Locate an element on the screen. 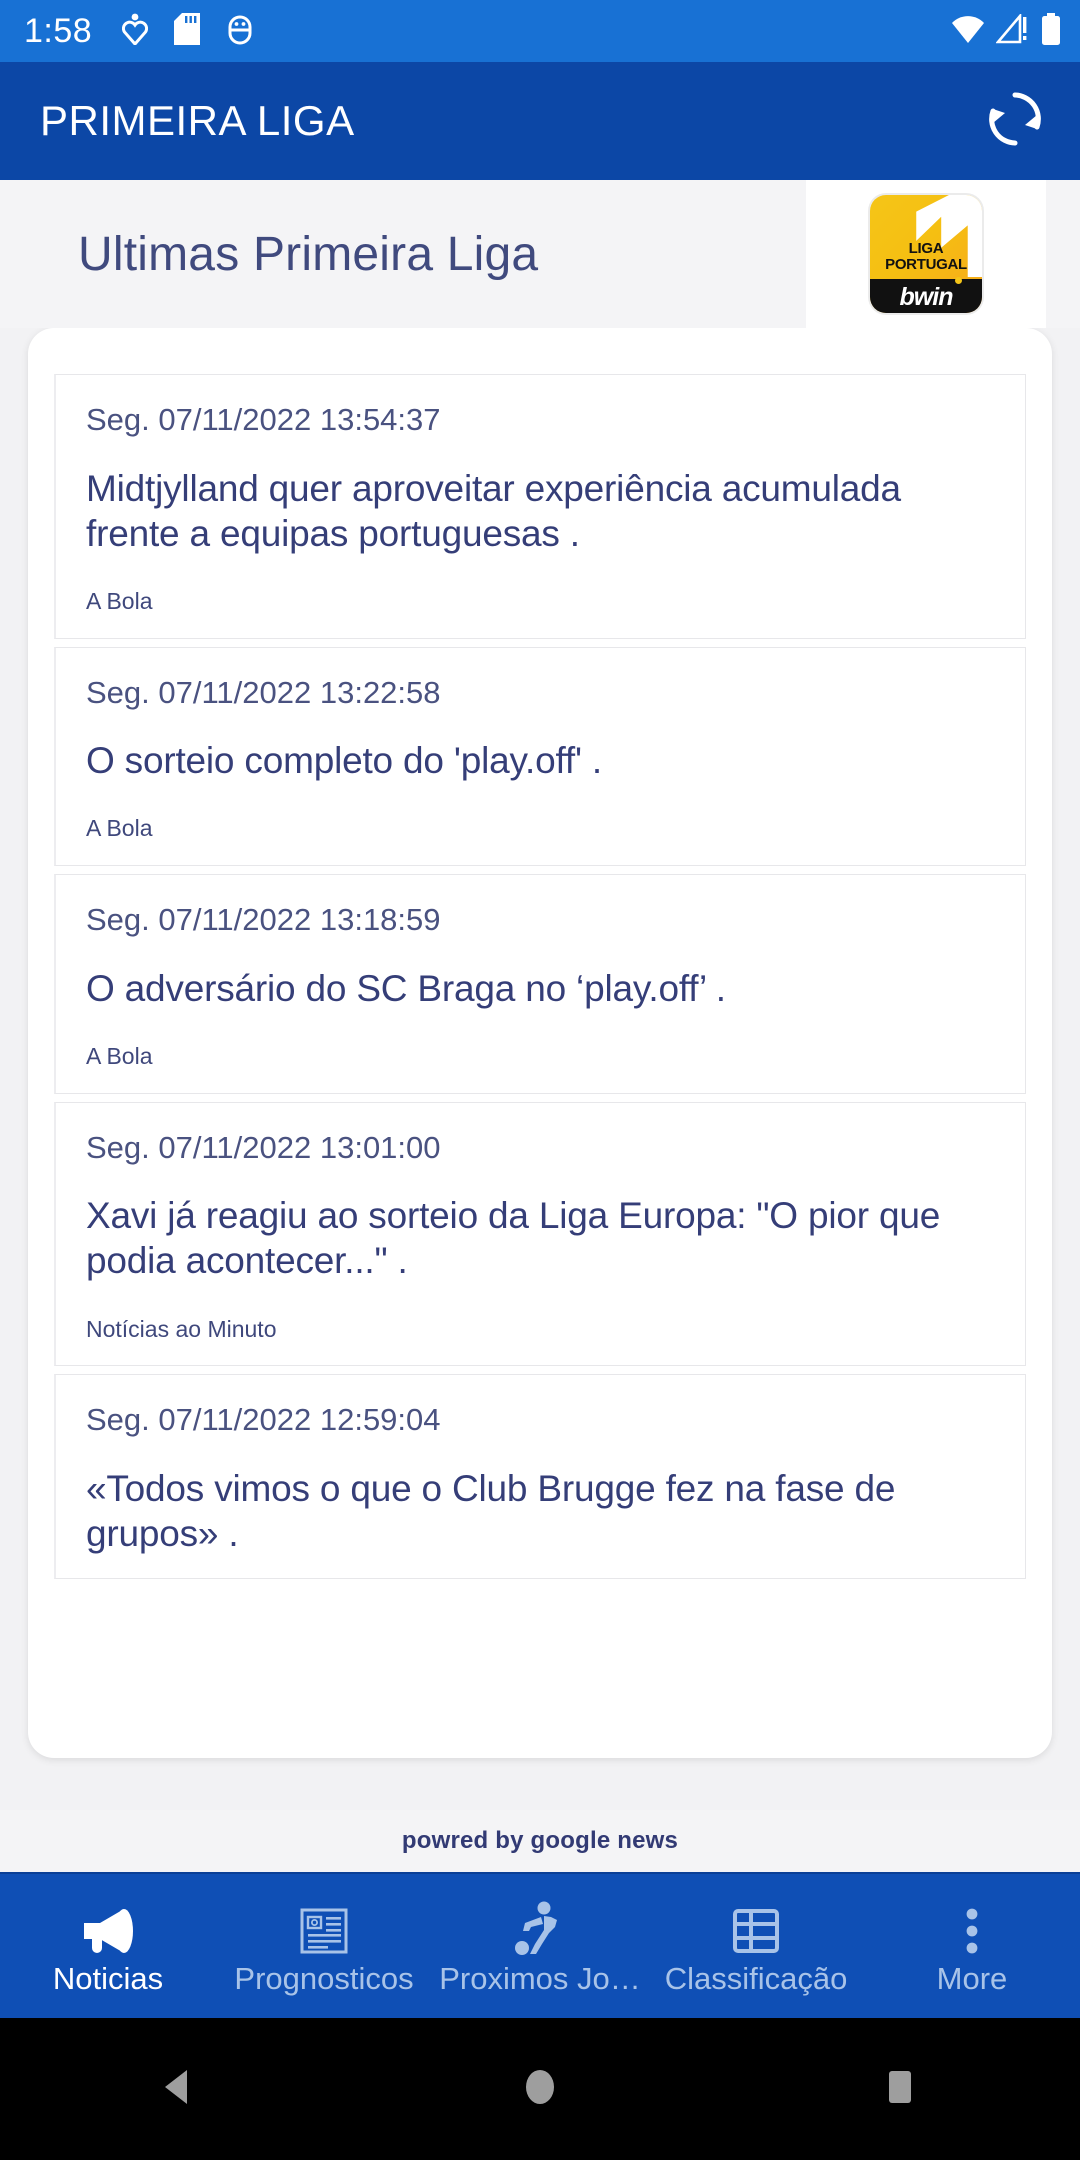 The height and width of the screenshot is (2160, 1080). liga-portugal-bwin-logo: LIGA PORTUGAL bwin is located at coordinates (926, 254).